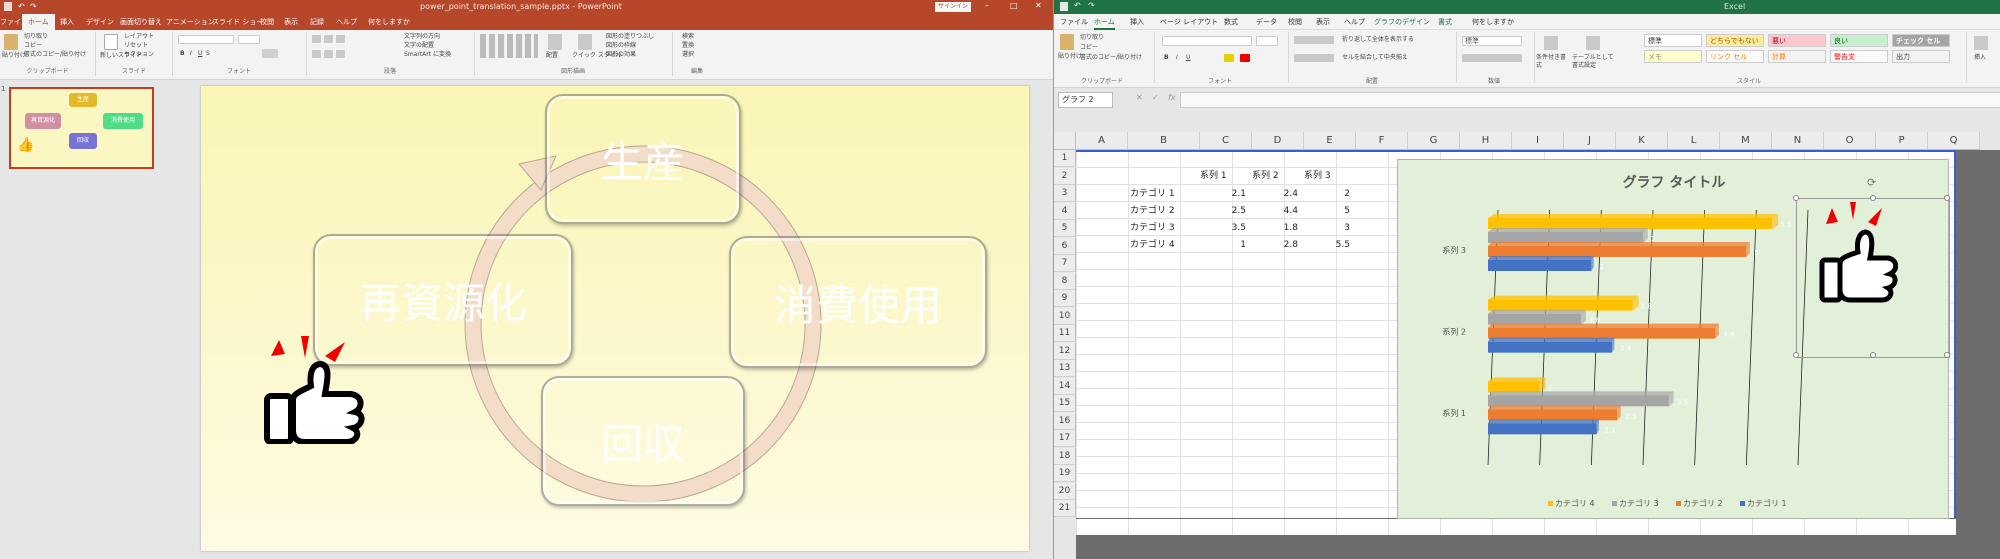 The width and height of the screenshot is (2000, 559). I want to click on column-header-L: L, so click(1694, 141).